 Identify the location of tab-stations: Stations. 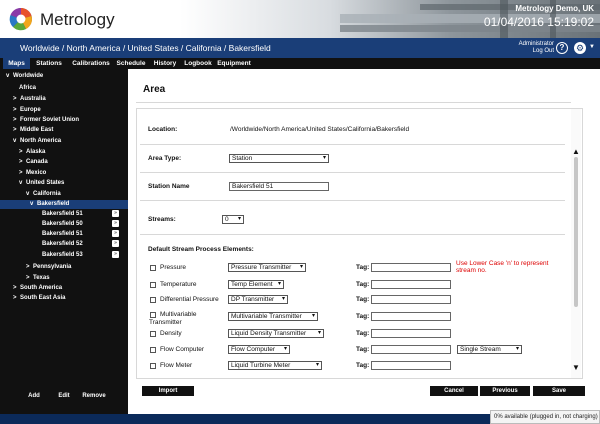
(49, 63).